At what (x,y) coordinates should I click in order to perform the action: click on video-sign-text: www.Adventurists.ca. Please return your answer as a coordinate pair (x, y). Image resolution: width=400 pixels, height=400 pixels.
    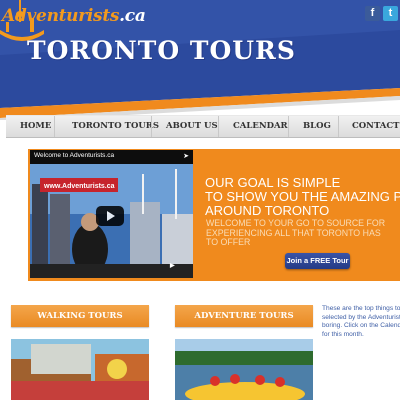
    Looking at the image, I should click on (79, 186).